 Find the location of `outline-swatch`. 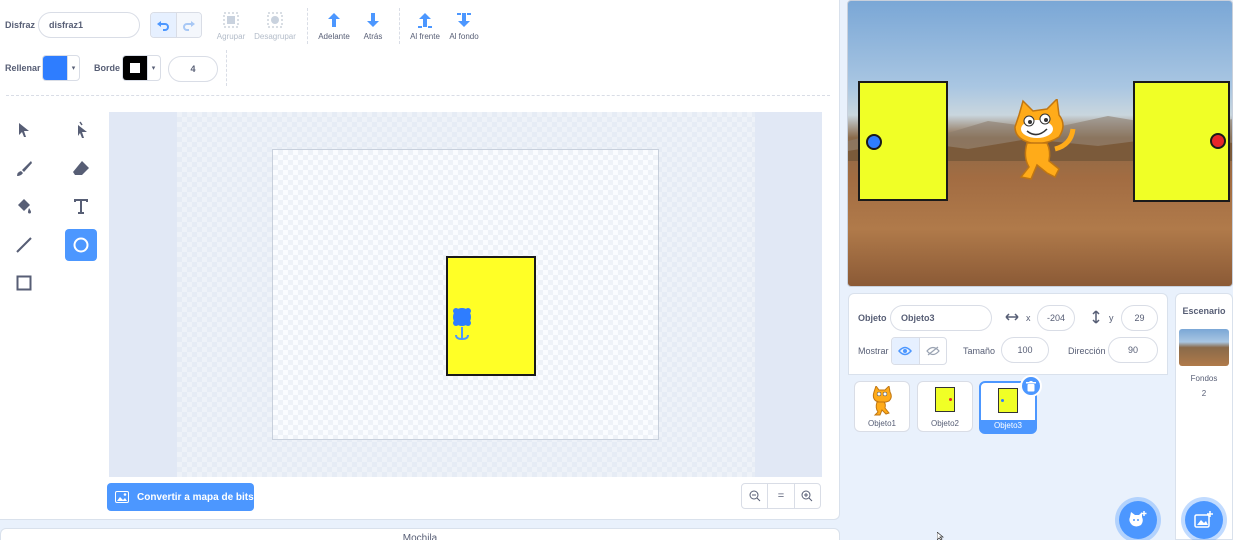

outline-swatch is located at coordinates (135, 68).